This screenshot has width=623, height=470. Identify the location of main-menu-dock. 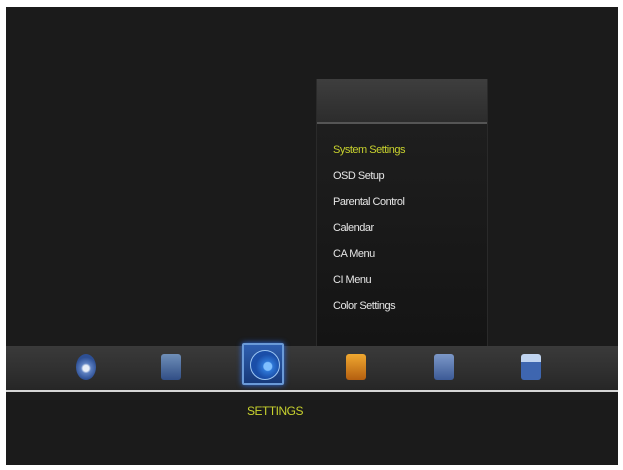
(312, 367).